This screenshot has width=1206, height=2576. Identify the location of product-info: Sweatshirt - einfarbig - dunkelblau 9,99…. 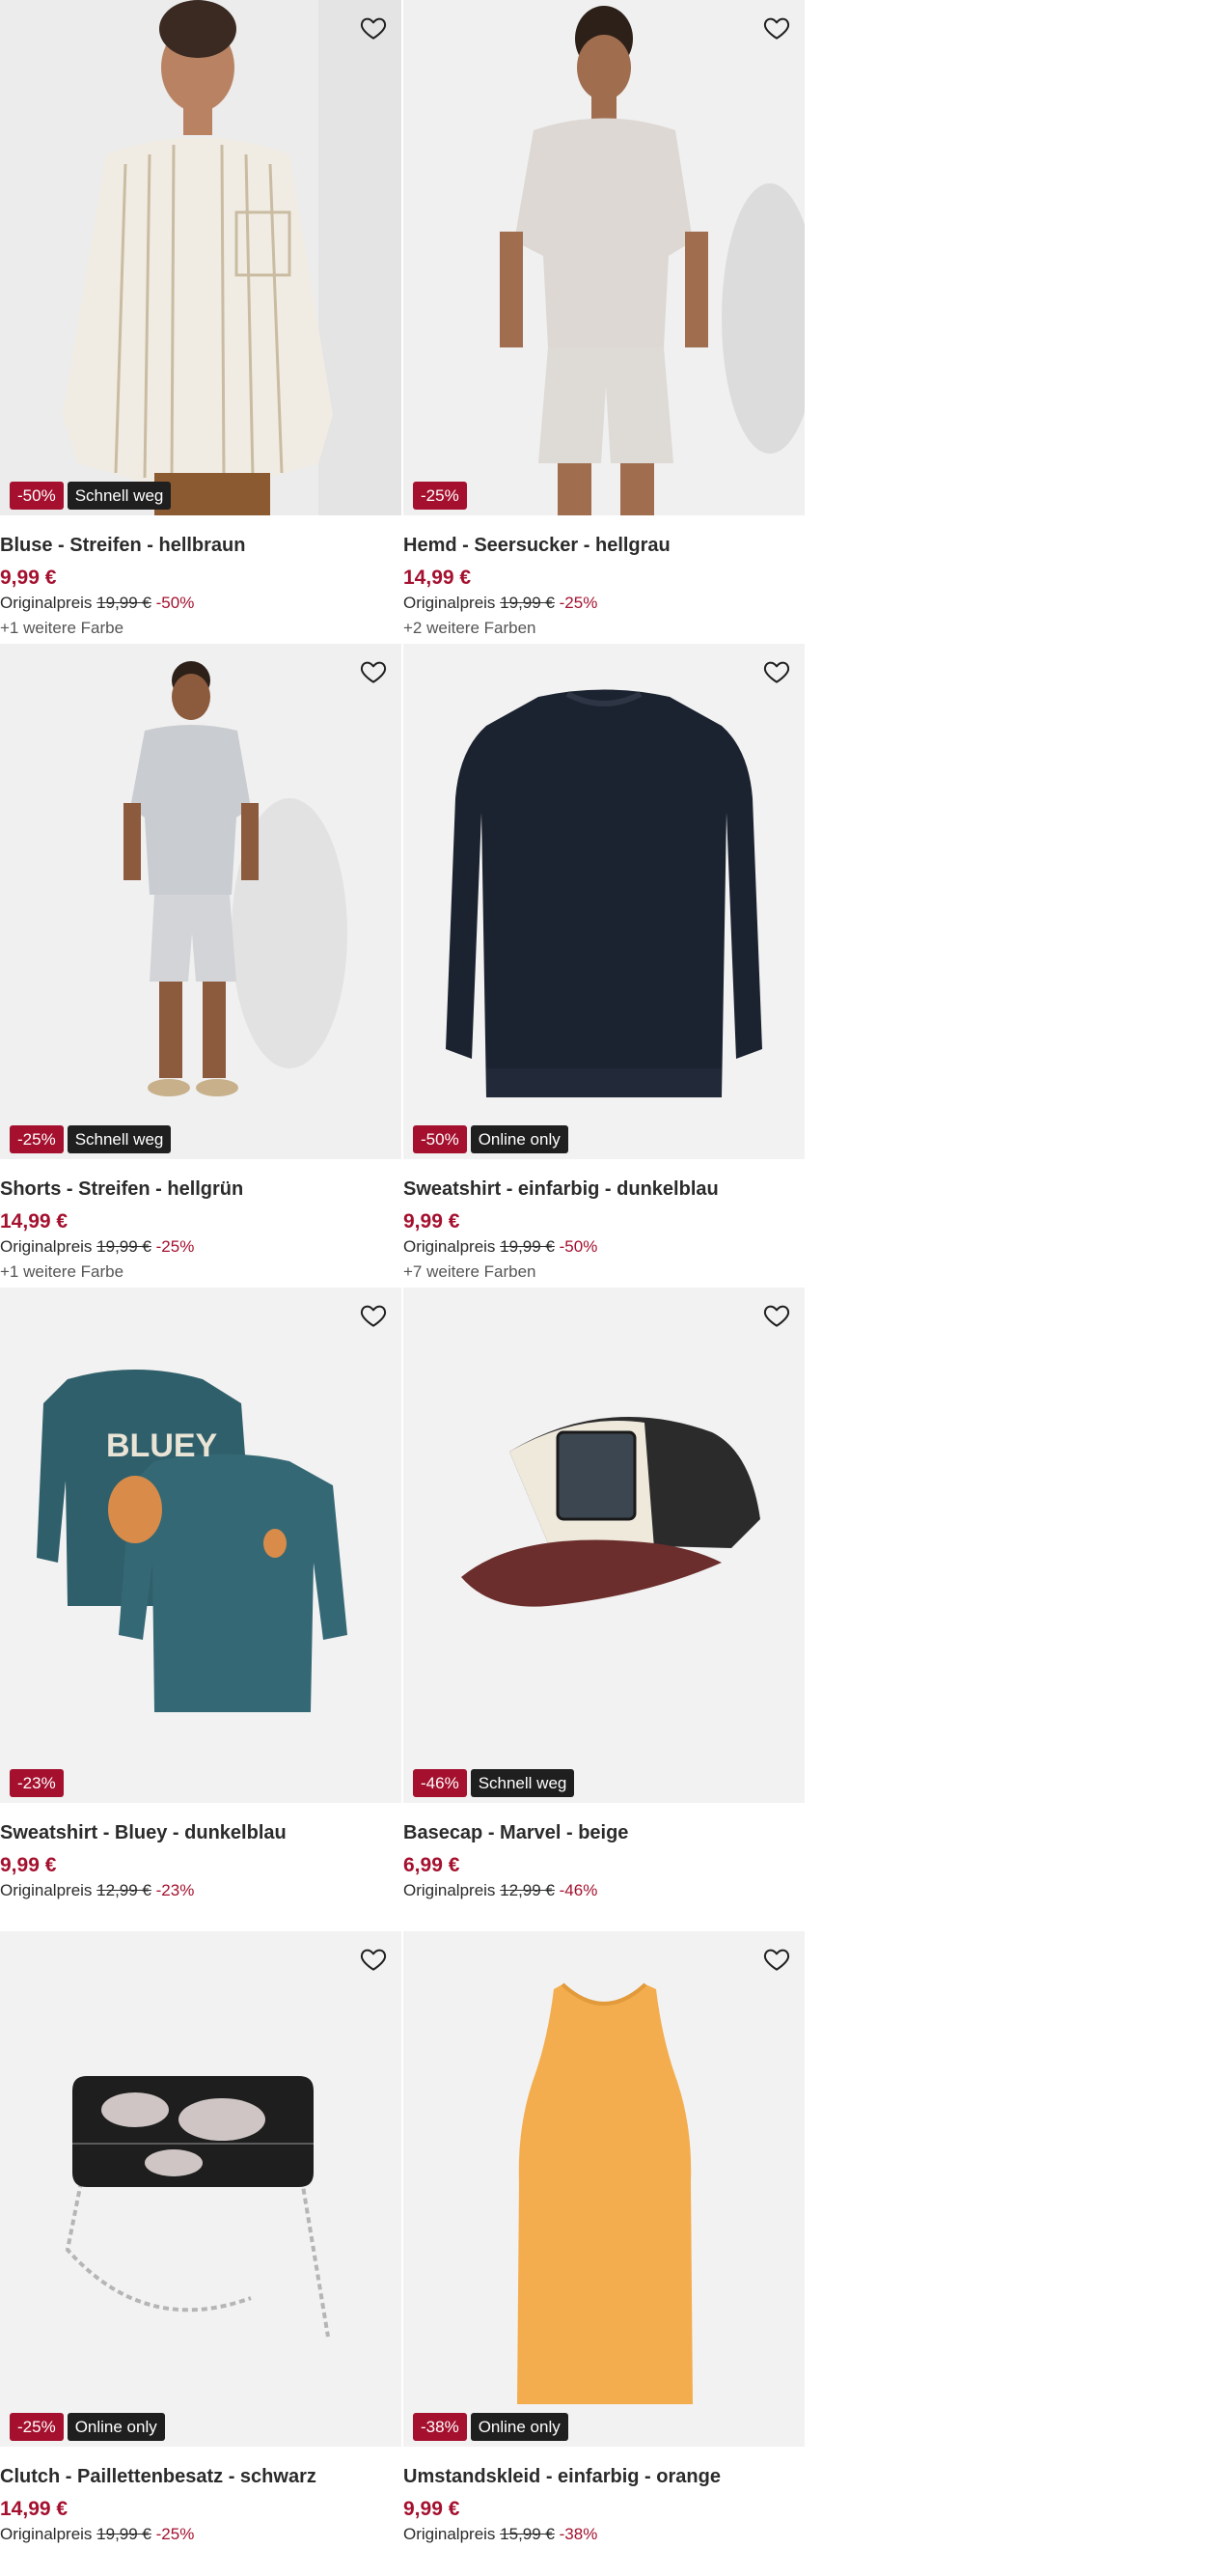
(604, 1220).